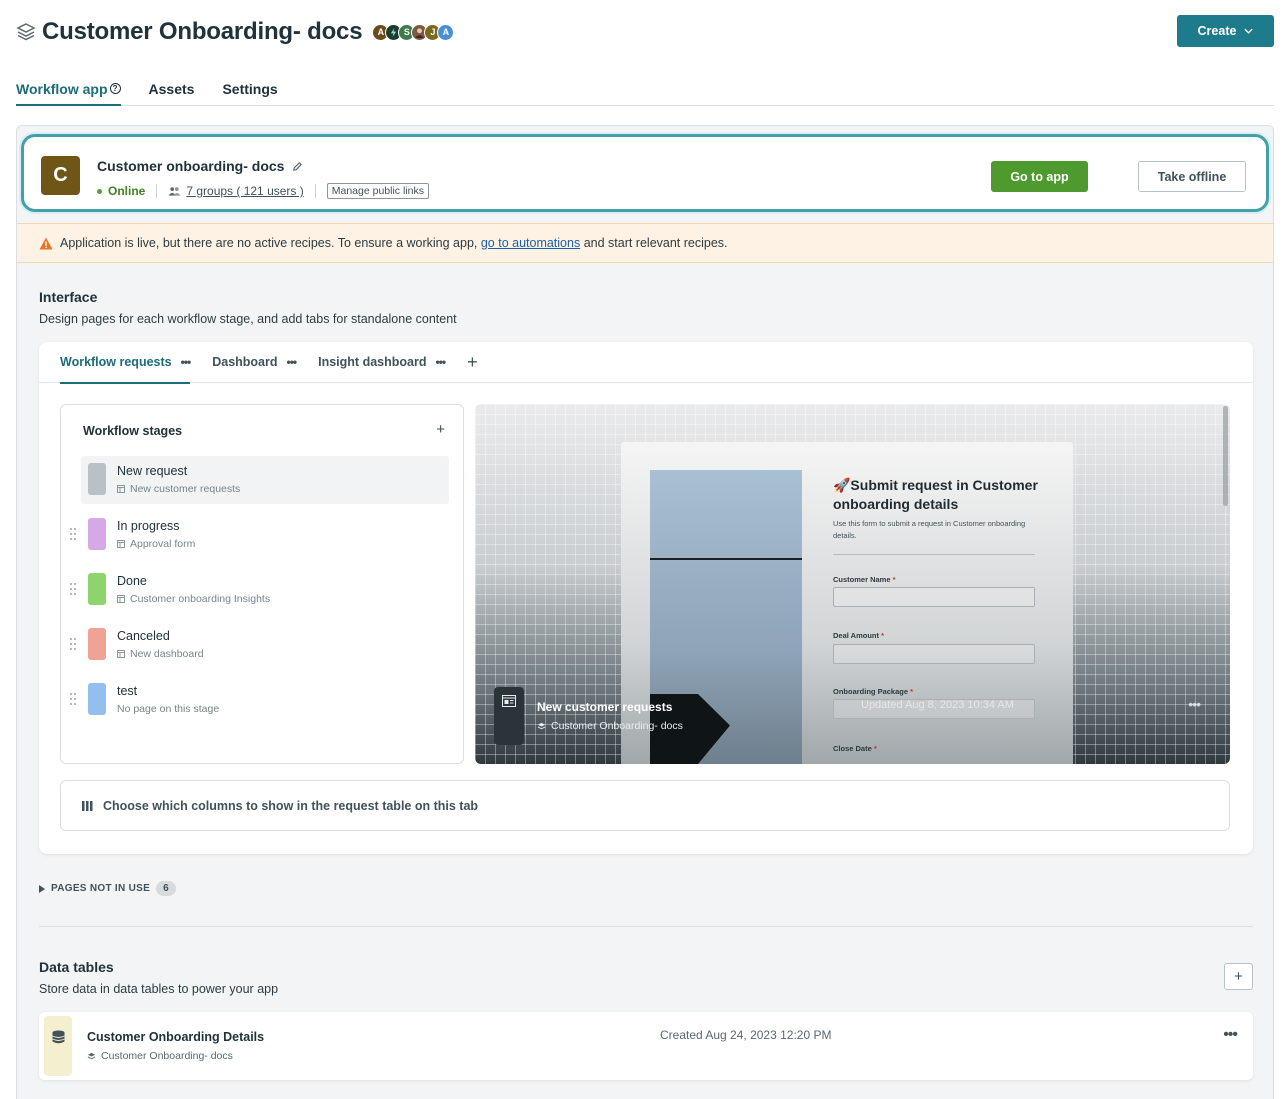 The height and width of the screenshot is (1099, 1286). What do you see at coordinates (185, 489) in the screenshot?
I see `stage-page-name: New customer requests` at bounding box center [185, 489].